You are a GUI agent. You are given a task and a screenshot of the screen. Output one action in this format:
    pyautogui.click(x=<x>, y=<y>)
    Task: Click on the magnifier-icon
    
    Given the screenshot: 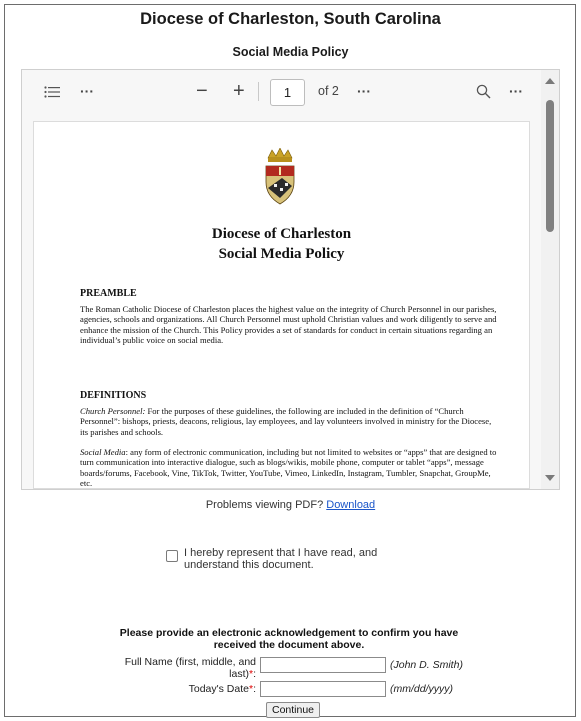 What is the action you would take?
    pyautogui.click(x=483, y=92)
    